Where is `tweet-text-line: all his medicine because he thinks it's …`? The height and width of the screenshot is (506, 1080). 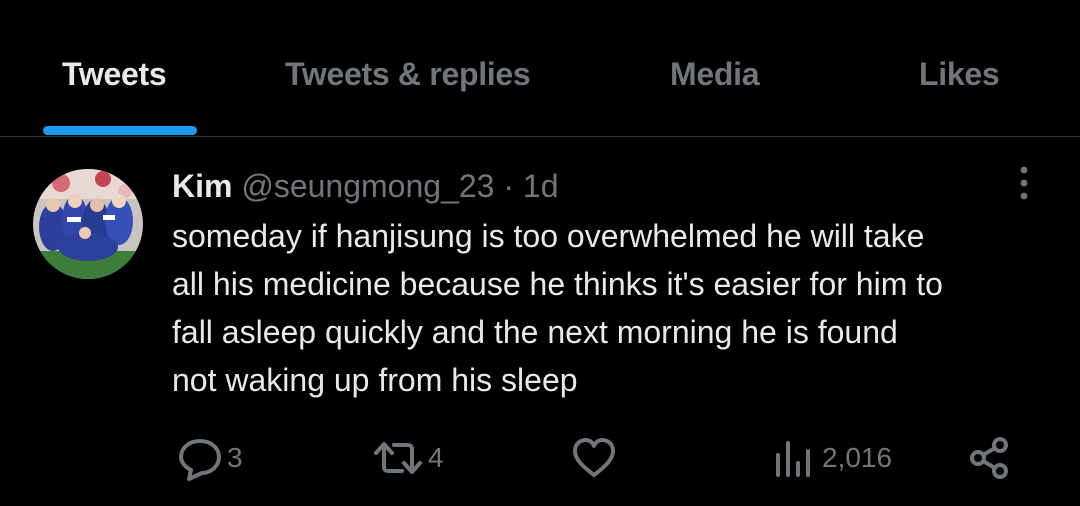 tweet-text-line: all his medicine because he thinks it's … is located at coordinates (557, 284).